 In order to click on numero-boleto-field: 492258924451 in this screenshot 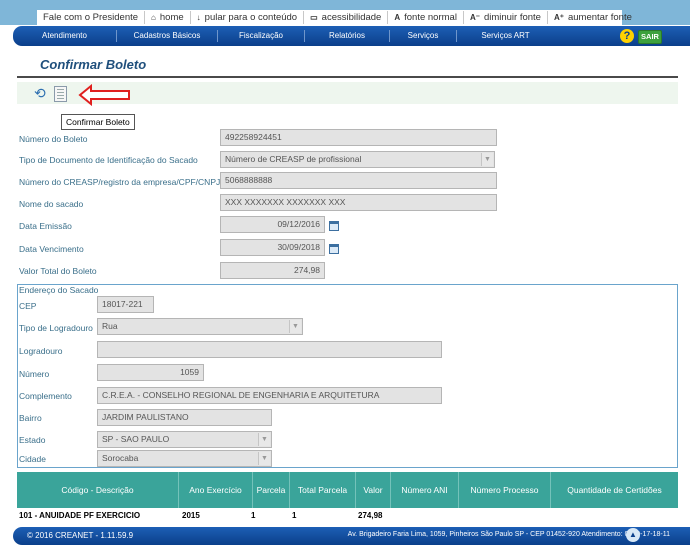, I will do `click(358, 137)`.